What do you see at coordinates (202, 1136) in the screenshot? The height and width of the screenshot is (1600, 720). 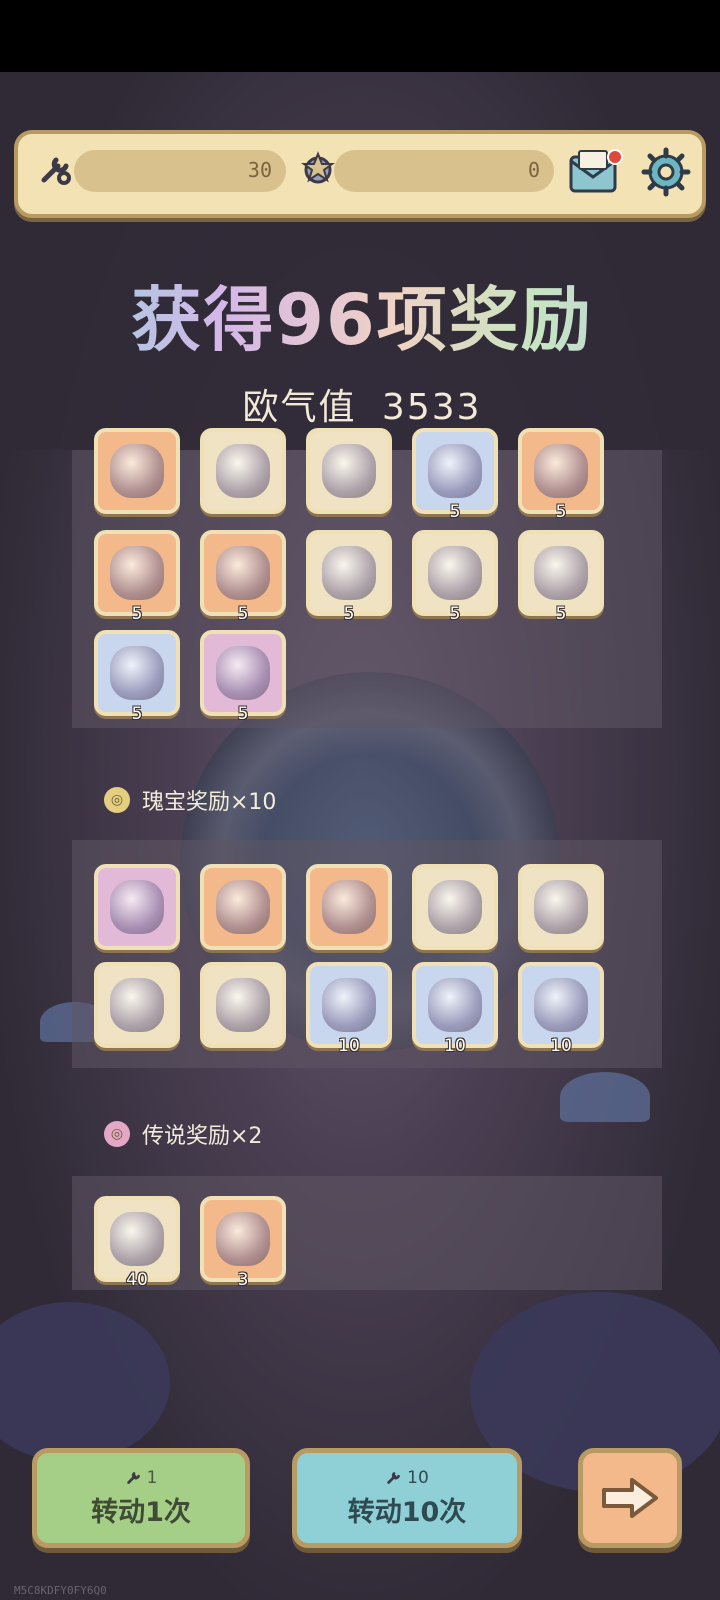 I see `legendary-section-label: 传说奖励×2` at bounding box center [202, 1136].